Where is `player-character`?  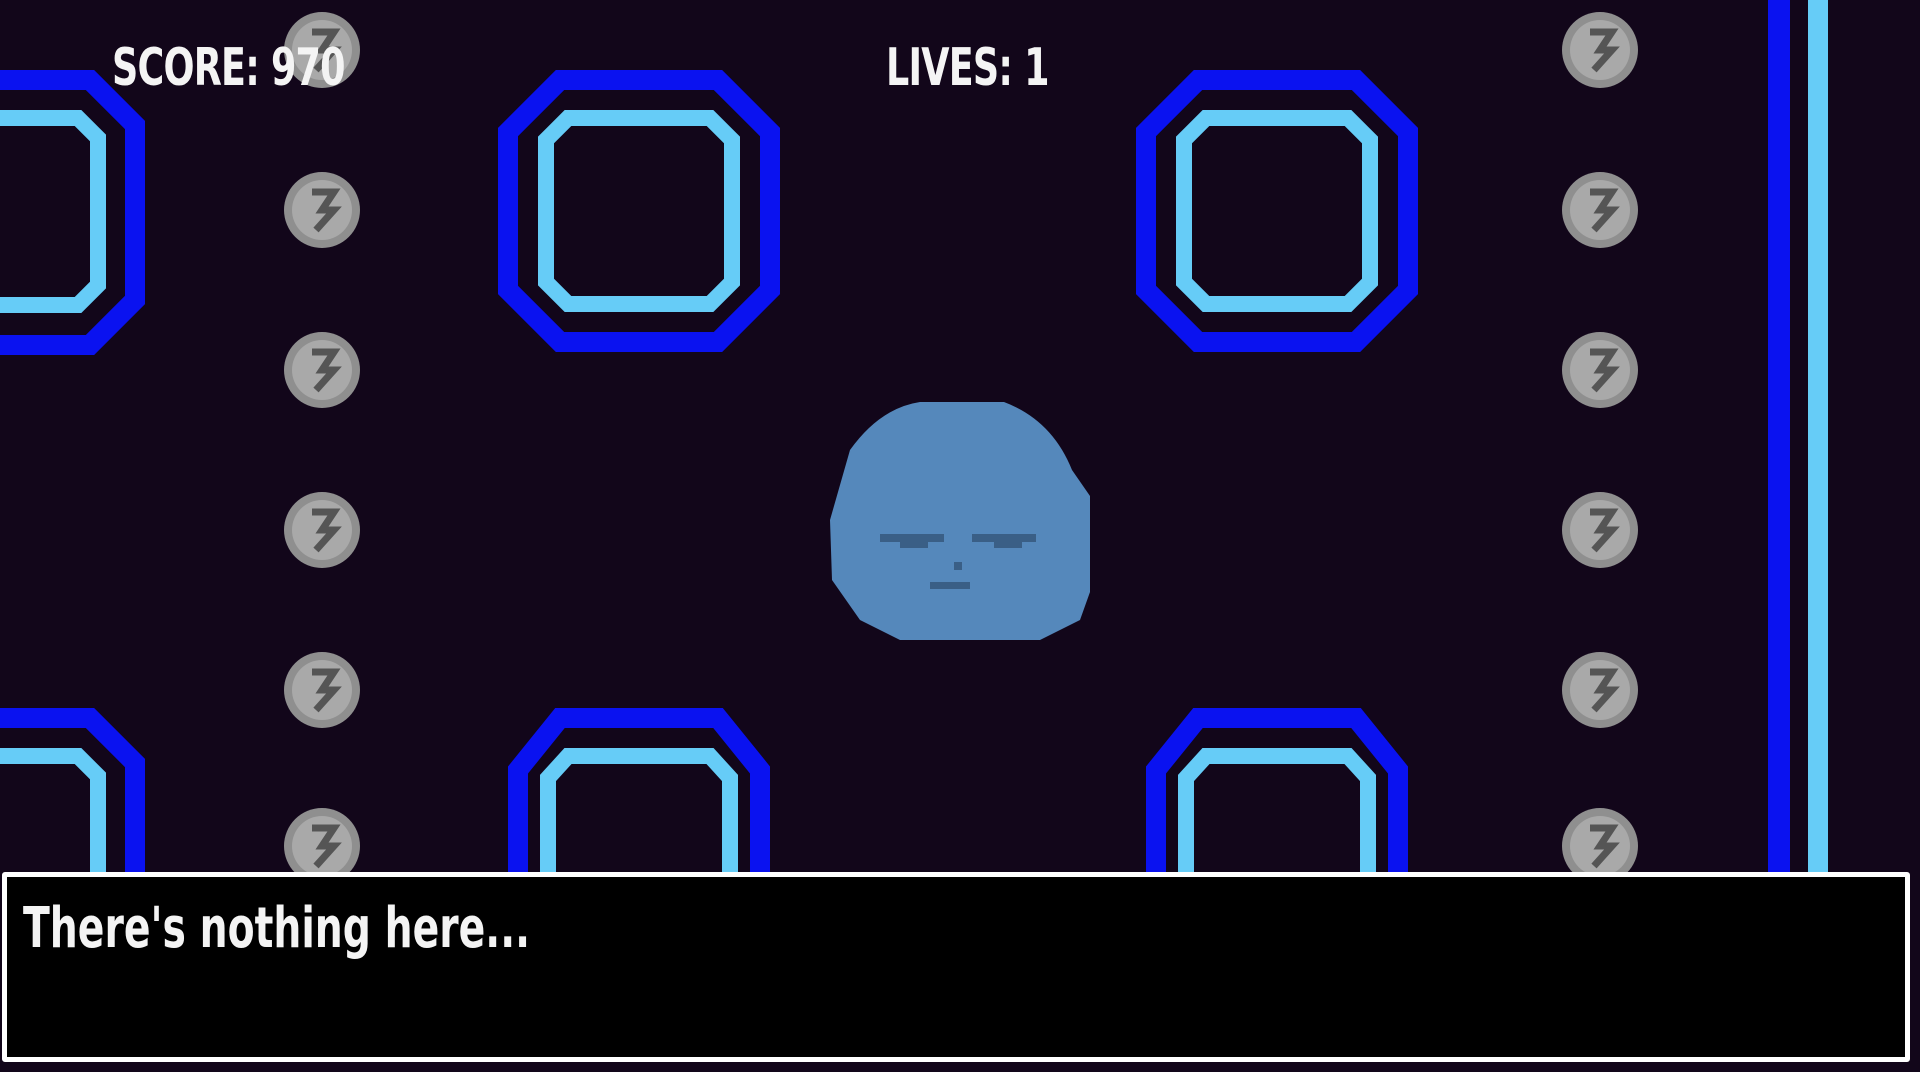
player-character is located at coordinates (960, 521).